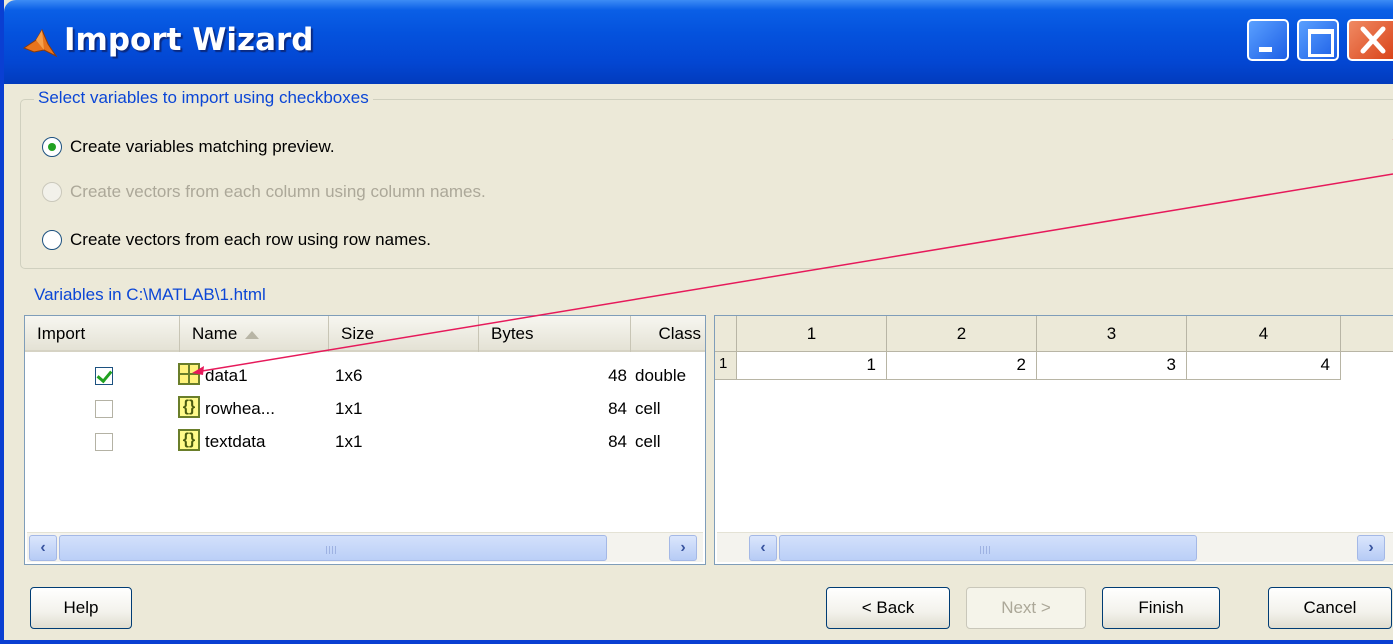  What do you see at coordinates (404, 334) in the screenshot?
I see `header-size: Size` at bounding box center [404, 334].